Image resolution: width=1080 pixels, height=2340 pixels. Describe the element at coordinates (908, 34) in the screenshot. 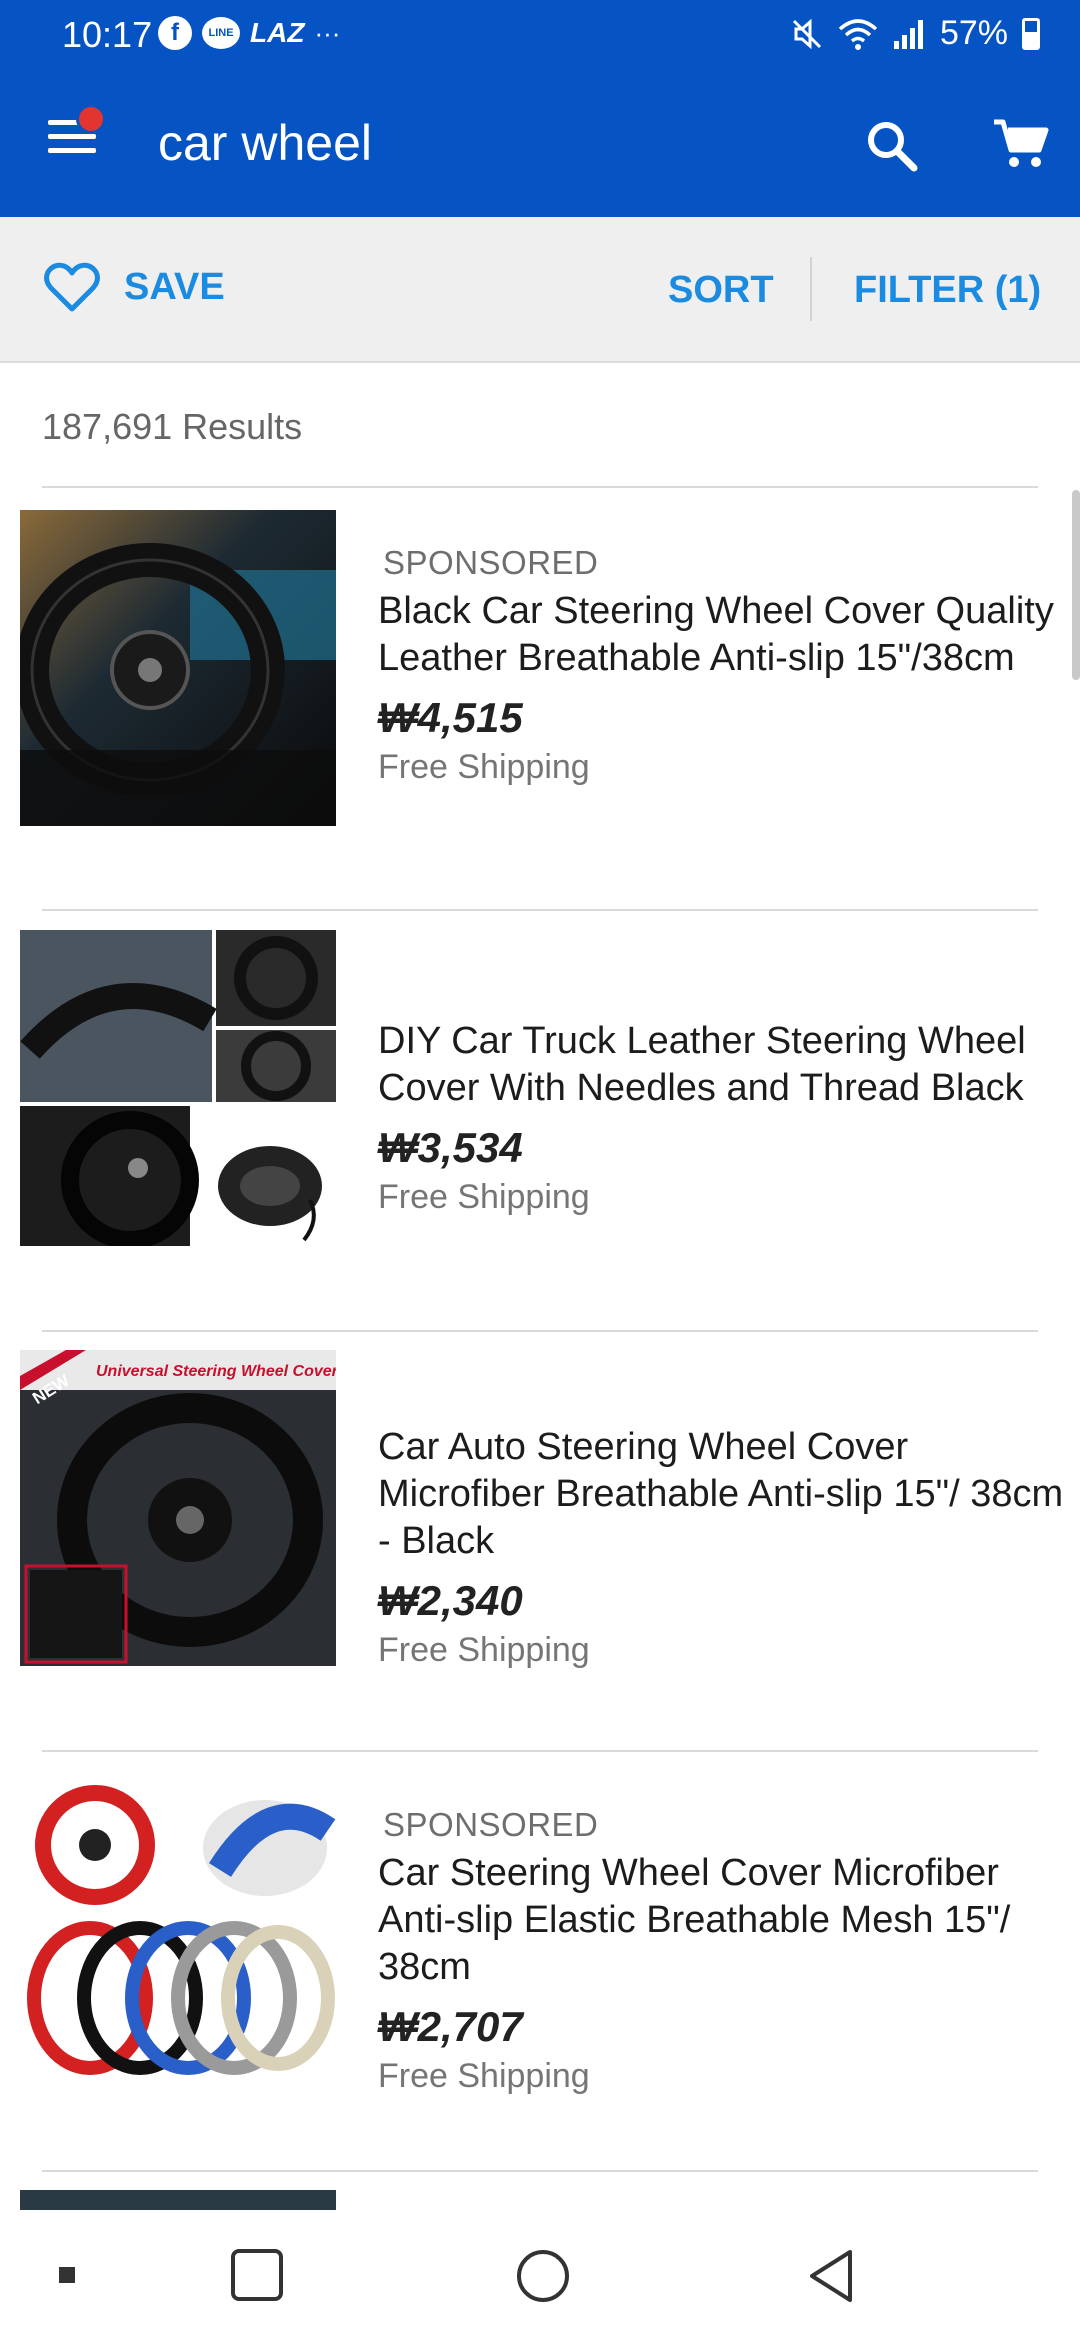

I see `signal-icon` at that location.